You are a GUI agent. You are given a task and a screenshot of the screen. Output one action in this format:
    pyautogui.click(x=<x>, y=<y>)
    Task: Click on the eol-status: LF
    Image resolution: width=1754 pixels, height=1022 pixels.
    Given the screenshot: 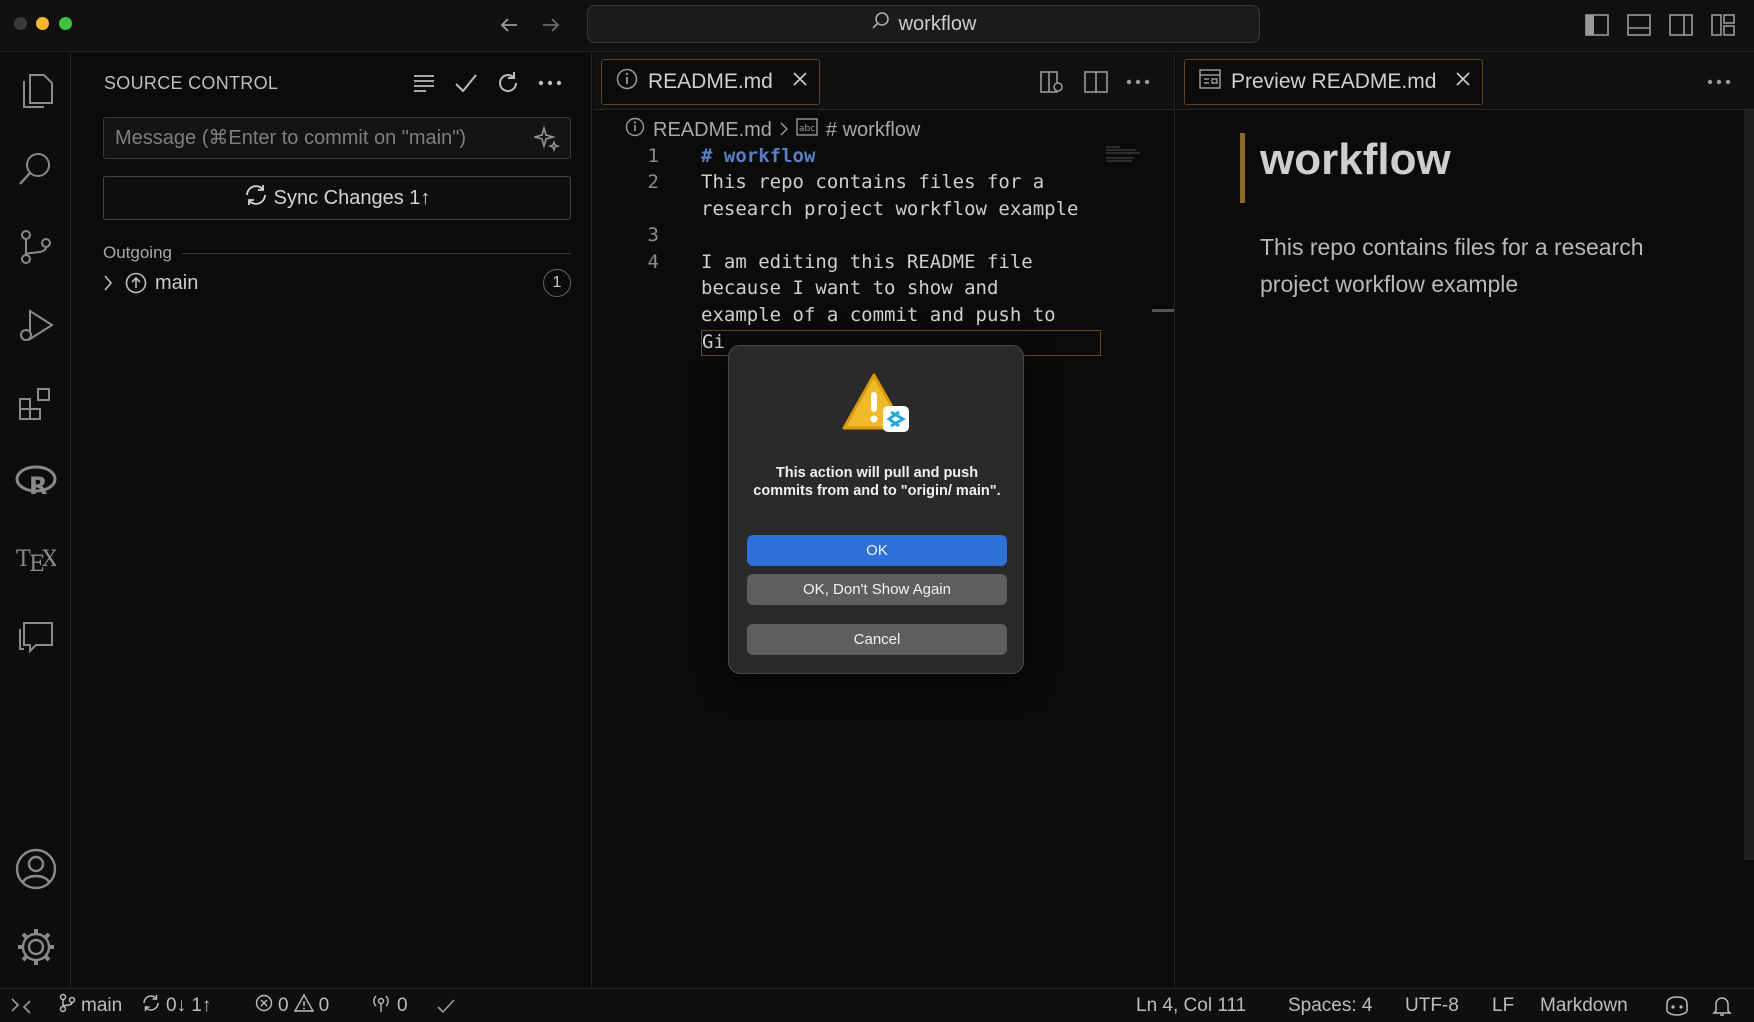 What is the action you would take?
    pyautogui.click(x=1503, y=1006)
    